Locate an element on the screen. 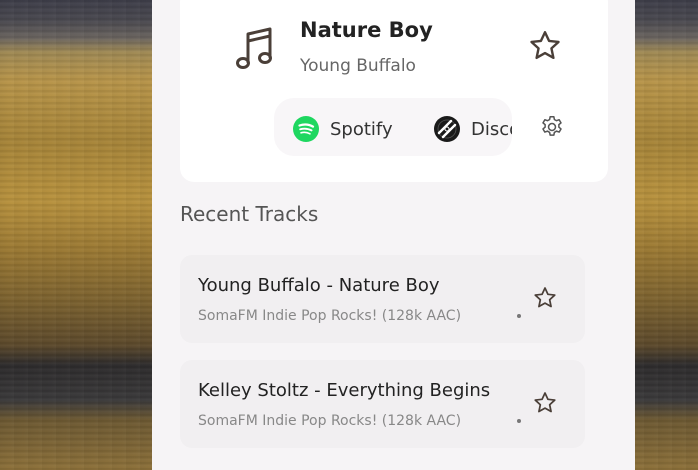 Image resolution: width=698 pixels, height=470 pixels. discogs-link: Discogs is located at coordinates (472, 129).